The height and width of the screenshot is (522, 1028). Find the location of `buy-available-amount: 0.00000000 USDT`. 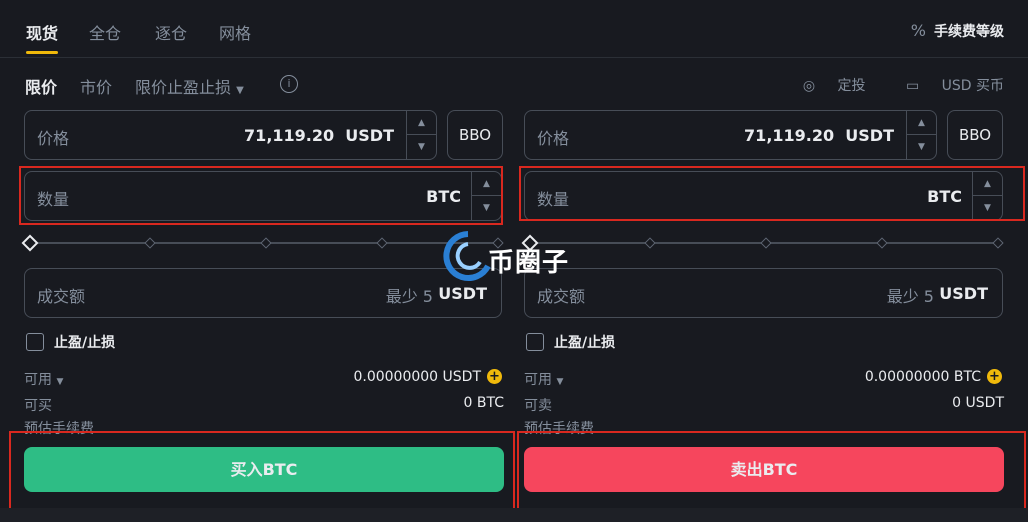

buy-available-amount: 0.00000000 USDT is located at coordinates (417, 377).